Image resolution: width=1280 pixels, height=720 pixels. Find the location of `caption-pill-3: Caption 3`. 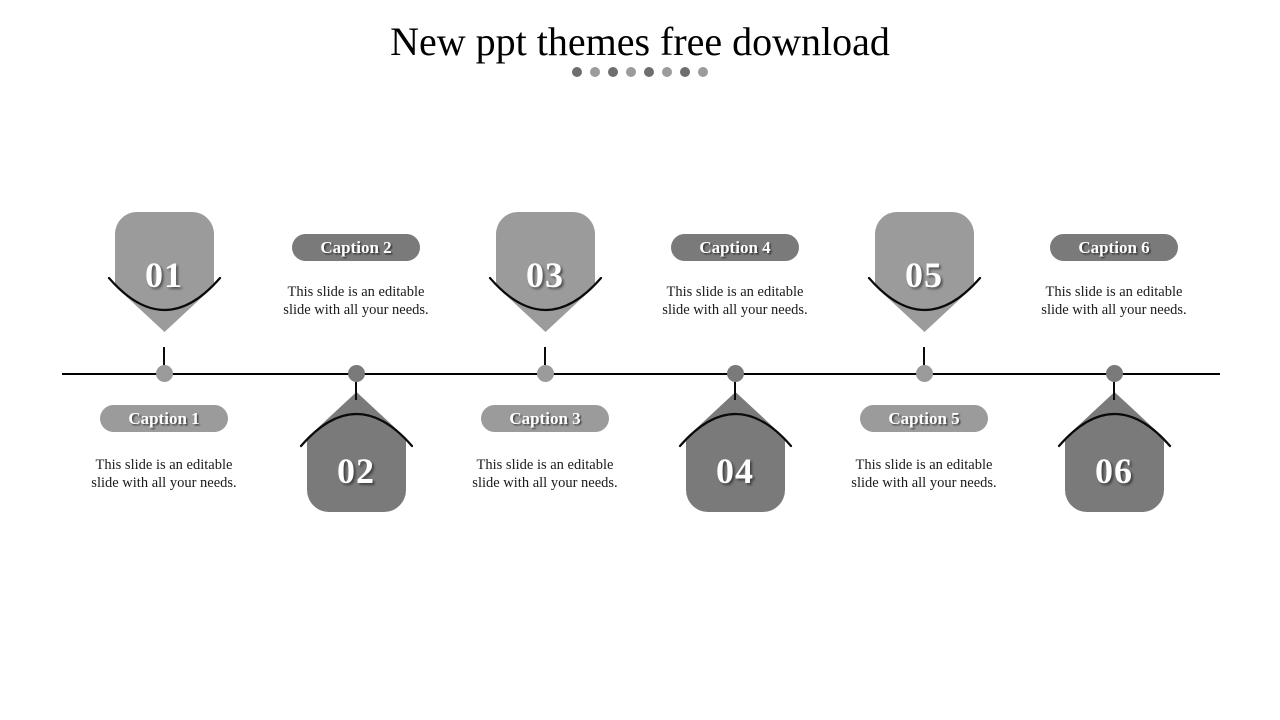

caption-pill-3: Caption 3 is located at coordinates (545, 418).